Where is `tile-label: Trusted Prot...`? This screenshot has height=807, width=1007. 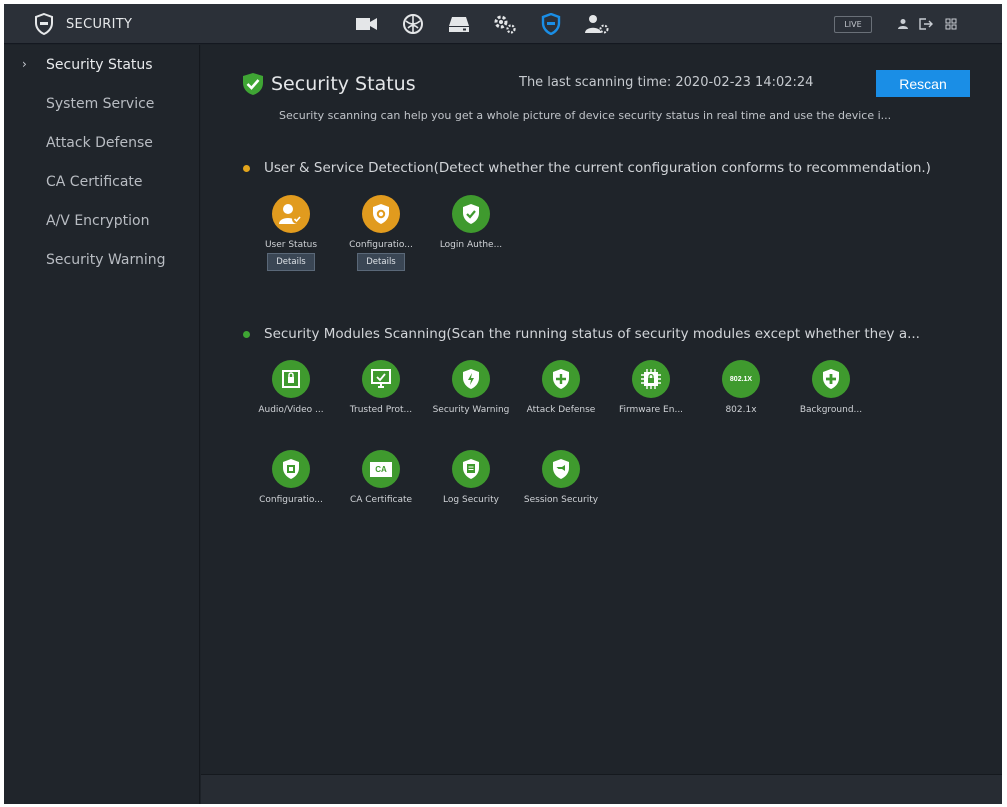
tile-label: Trusted Prot... is located at coordinates (381, 410).